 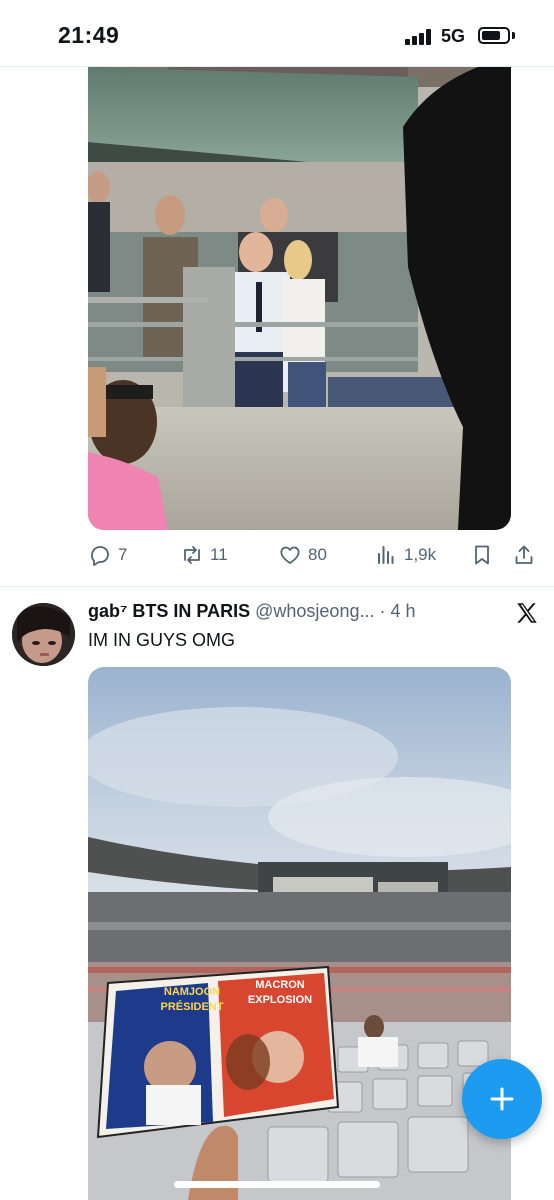 What do you see at coordinates (280, 993) in the screenshot?
I see `sign-text-right: MACRON EXPLOSION` at bounding box center [280, 993].